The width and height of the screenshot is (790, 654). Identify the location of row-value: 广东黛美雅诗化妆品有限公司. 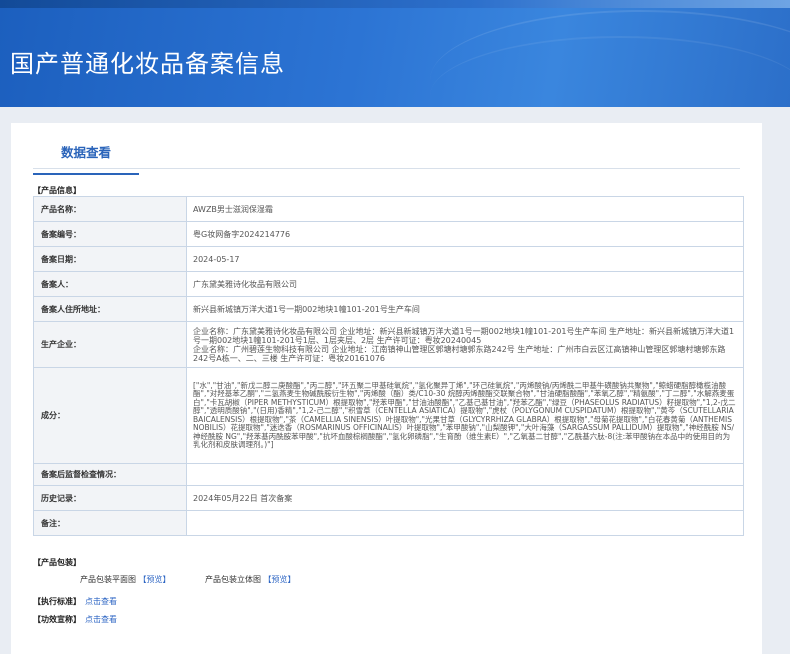
(465, 284).